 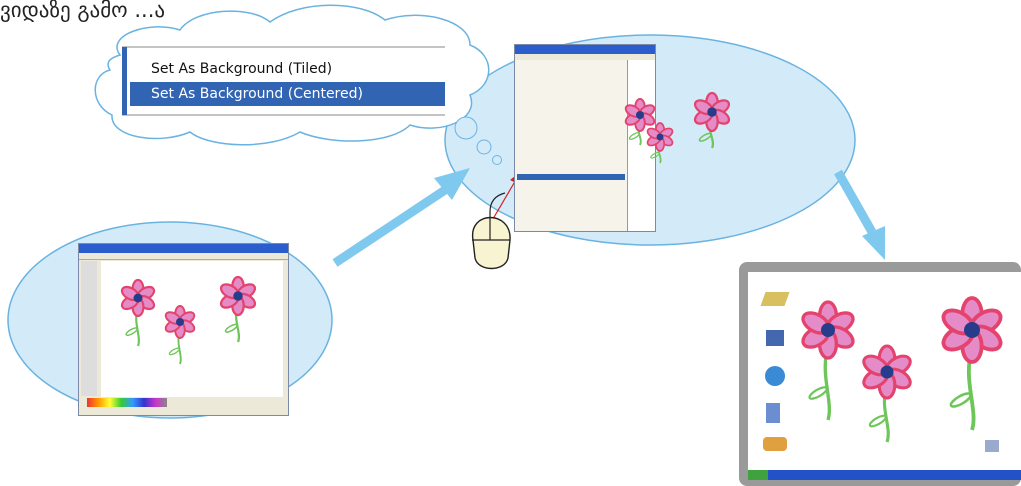 What do you see at coordinates (775, 338) in the screenshot?
I see `my-computer-icon` at bounding box center [775, 338].